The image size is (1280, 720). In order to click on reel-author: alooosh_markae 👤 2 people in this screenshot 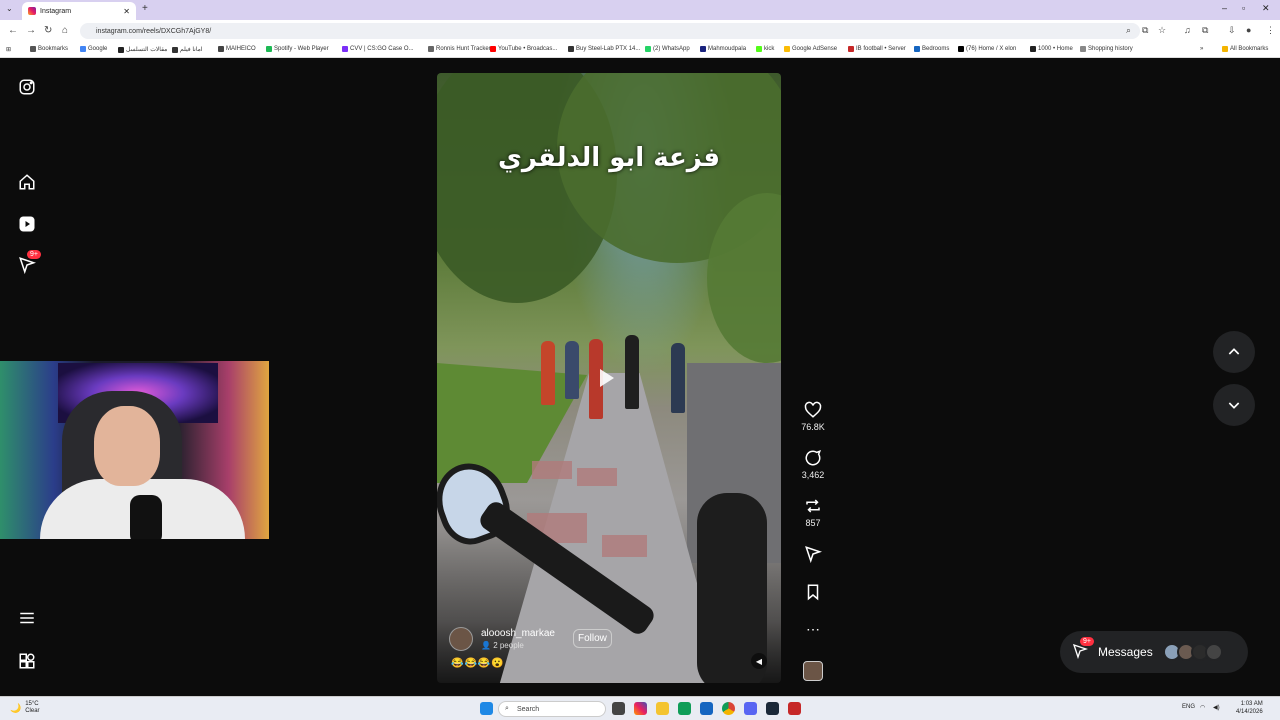, I will do `click(502, 639)`.